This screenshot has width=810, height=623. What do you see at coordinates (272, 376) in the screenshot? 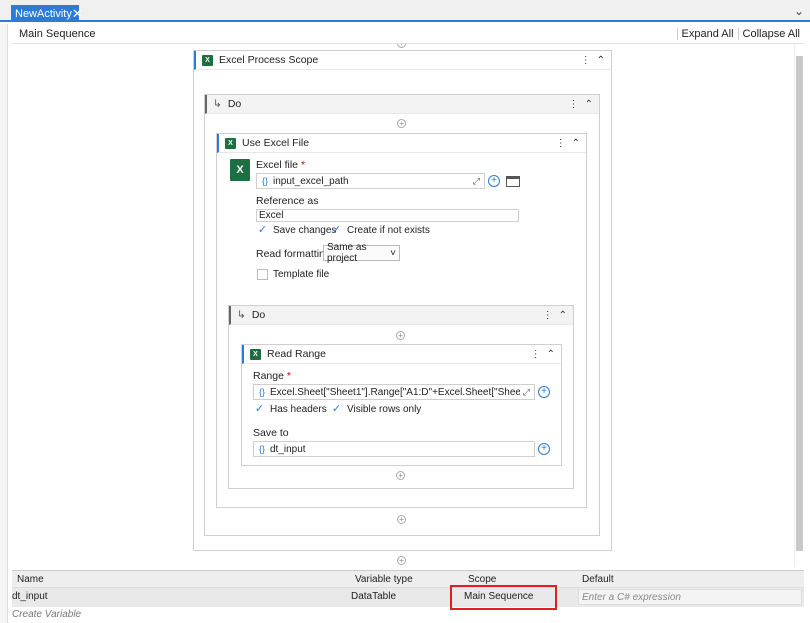
I see `range-label: Range *` at bounding box center [272, 376].